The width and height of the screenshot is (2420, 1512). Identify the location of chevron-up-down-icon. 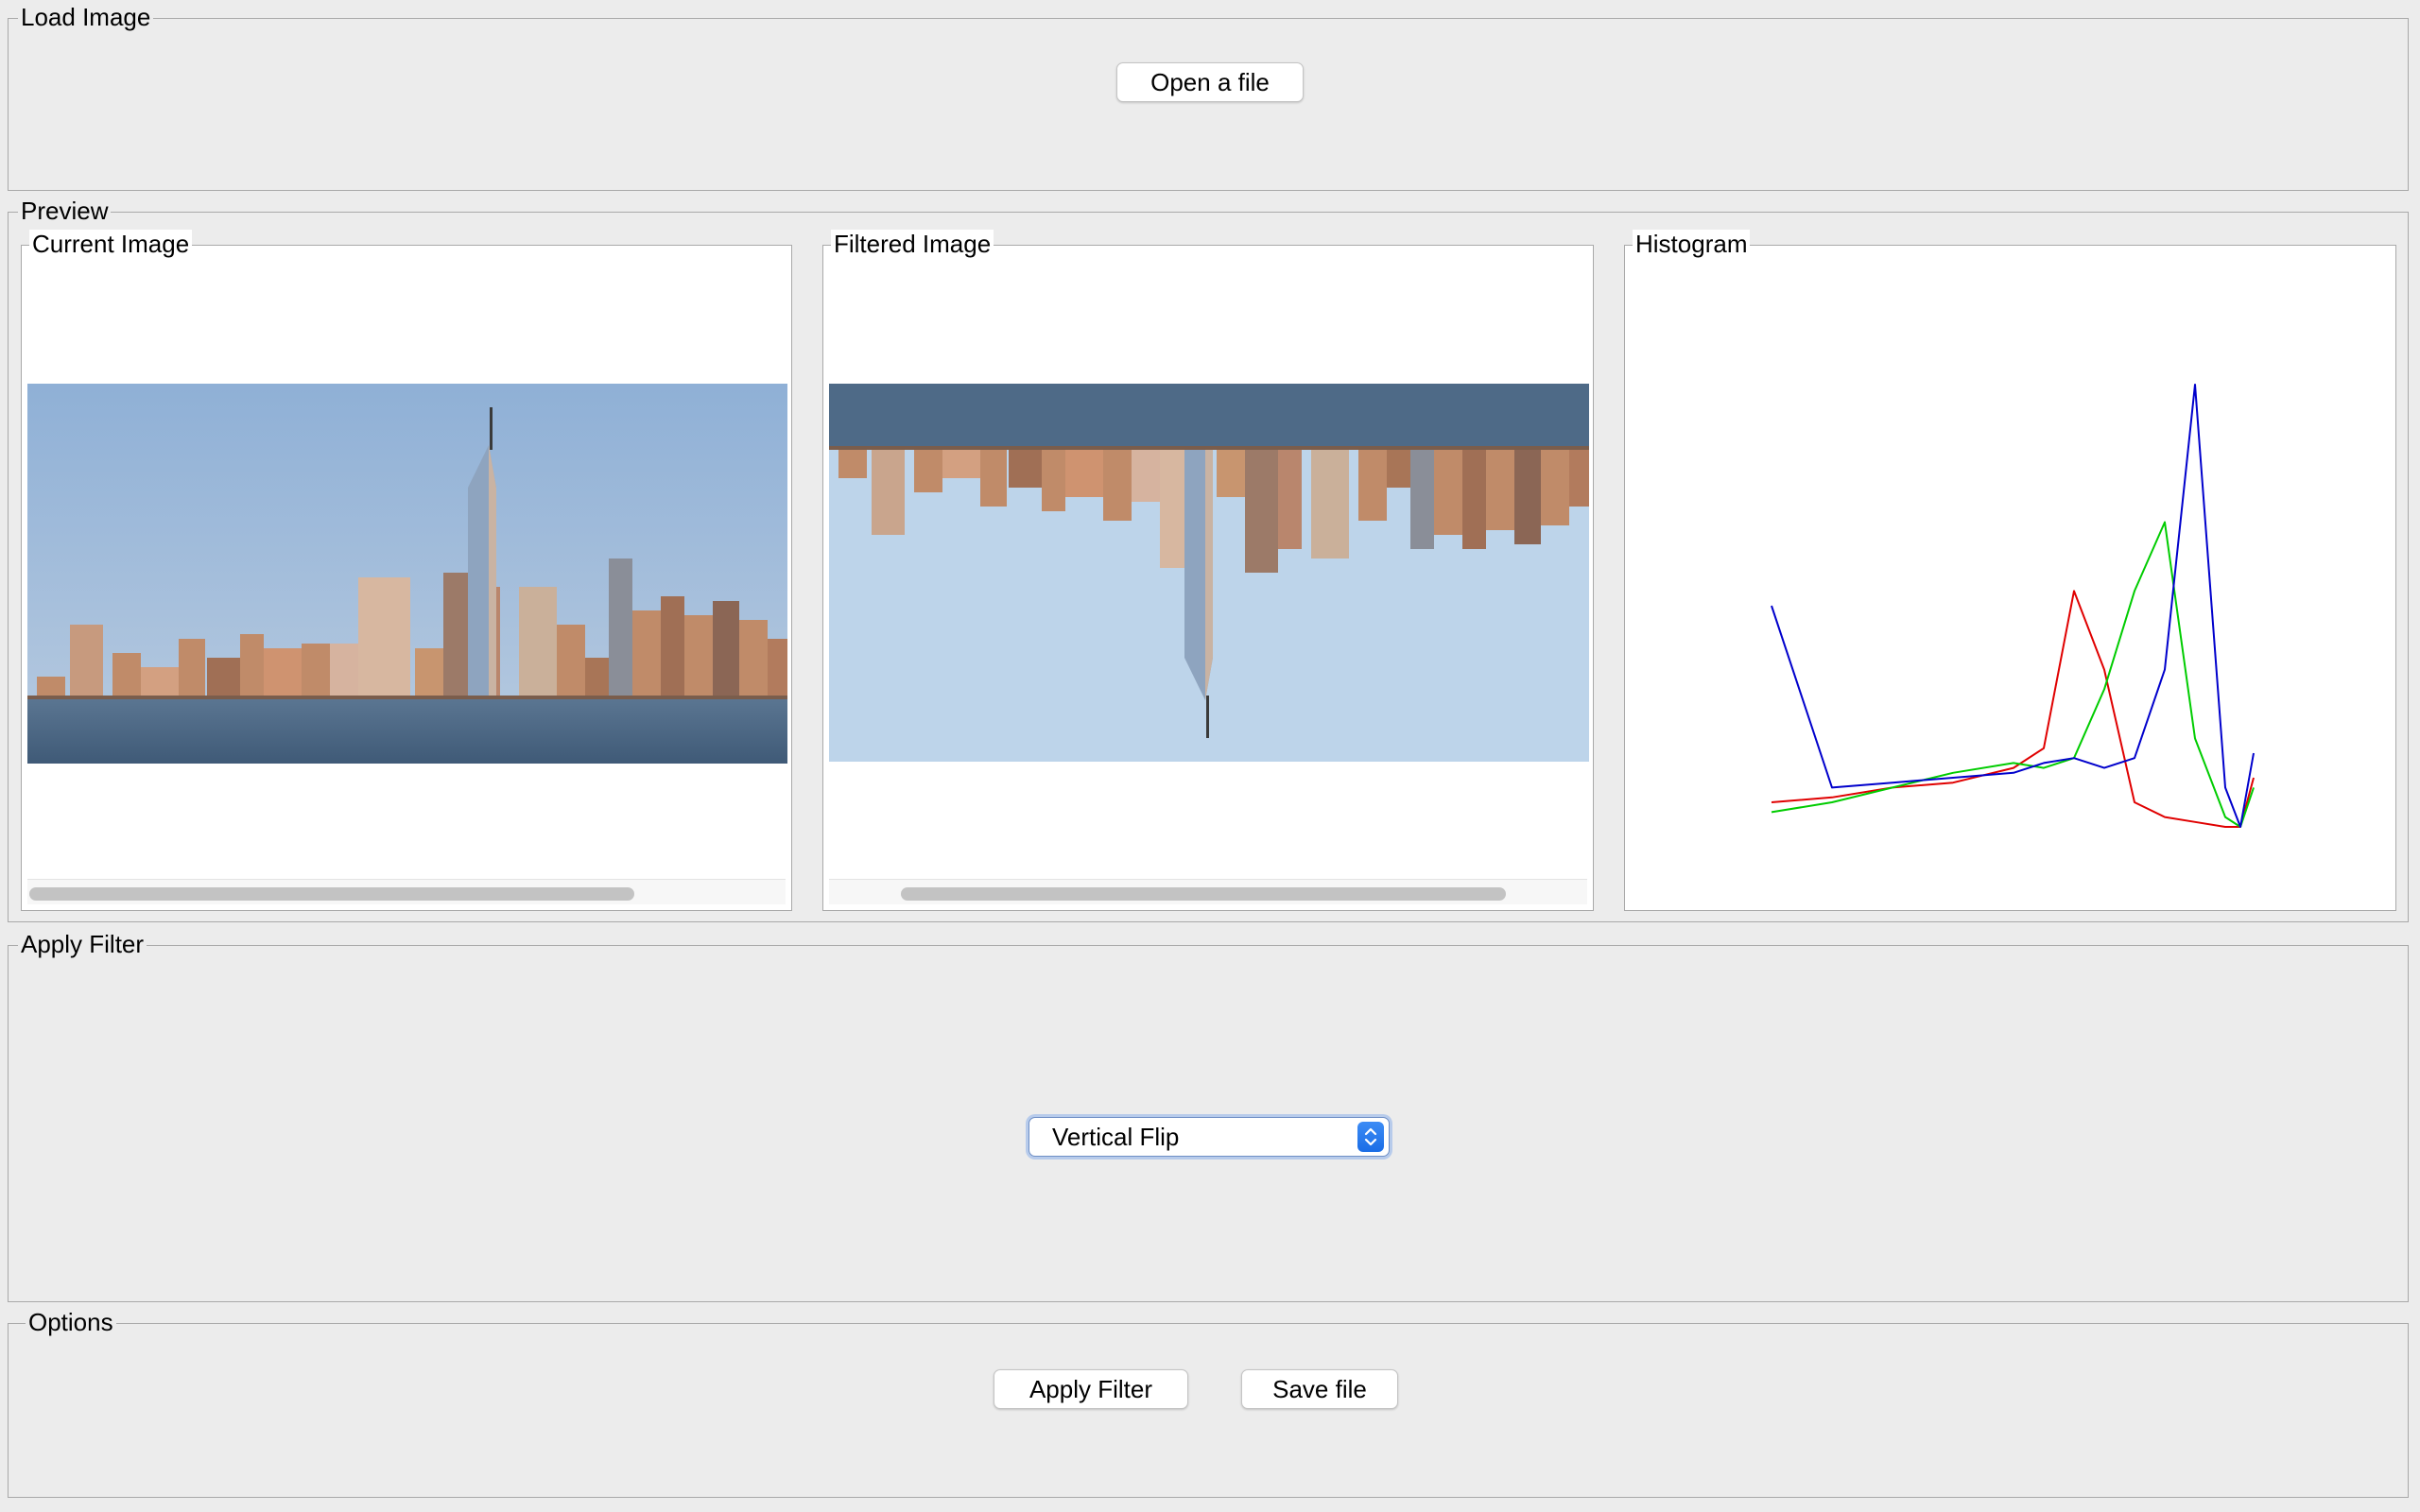
(1370, 1137).